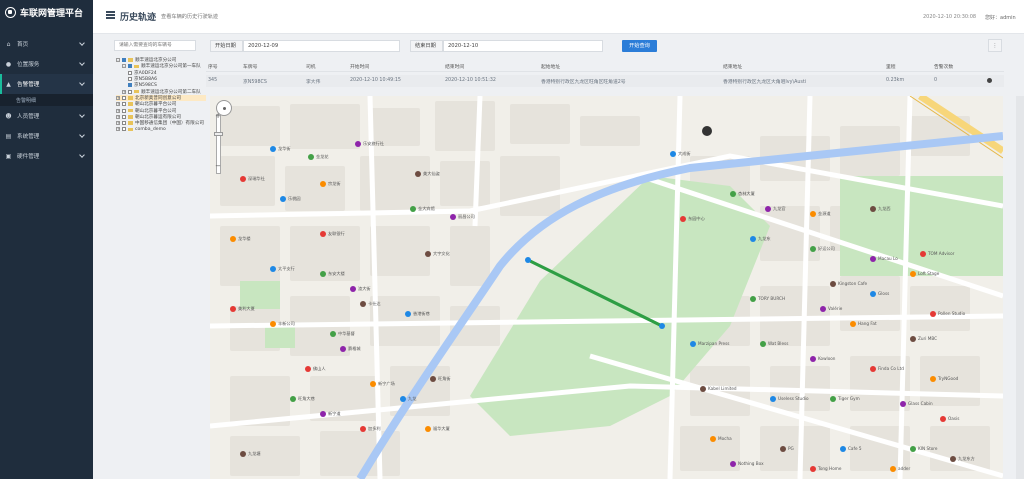 The width and height of the screenshot is (1024, 479). What do you see at coordinates (110, 15) in the screenshot?
I see `menu-toggle-icon` at bounding box center [110, 15].